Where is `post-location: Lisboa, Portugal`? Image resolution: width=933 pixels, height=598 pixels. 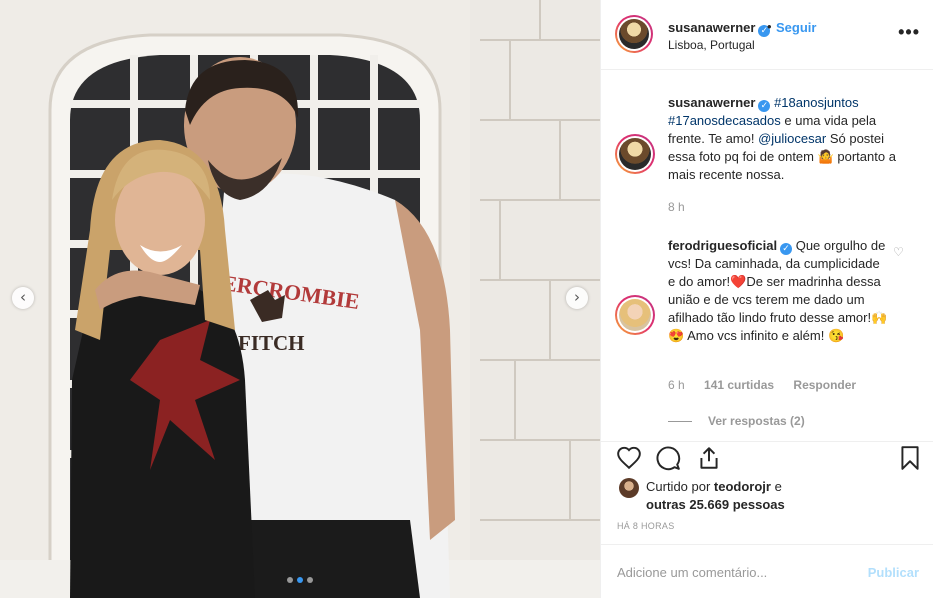 post-location: Lisboa, Portugal is located at coordinates (711, 45).